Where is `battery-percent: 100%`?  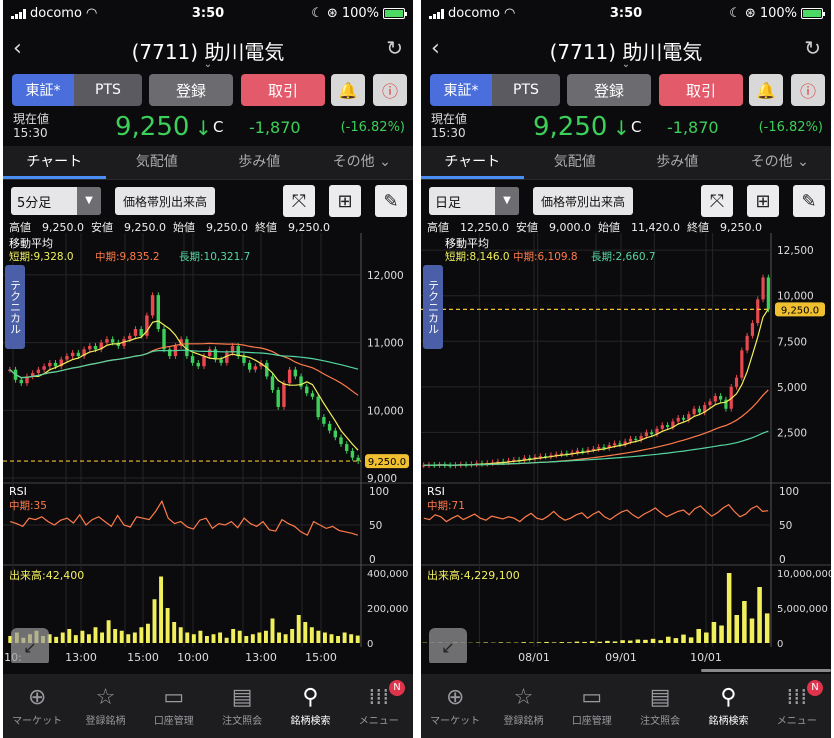
battery-percent: 100% is located at coordinates (360, 13).